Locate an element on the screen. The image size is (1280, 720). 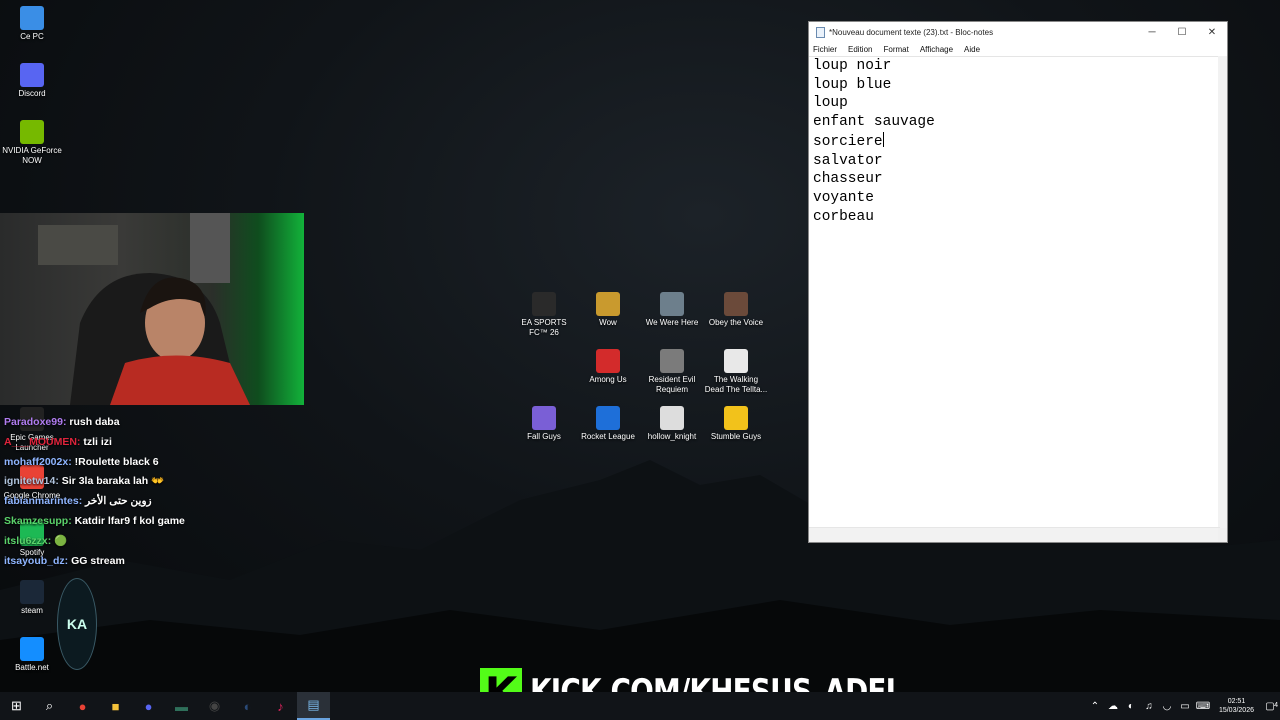
taskbar-search-button: ⌕ is located at coordinates (49, 706).